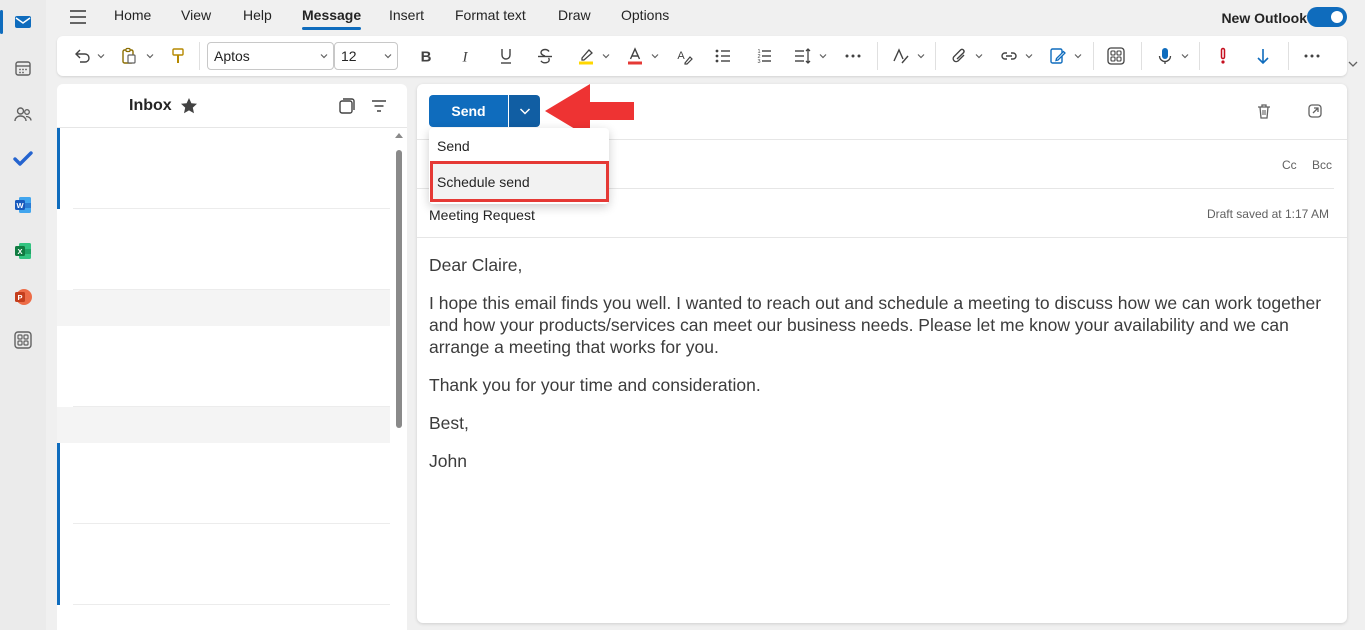 The height and width of the screenshot is (630, 1365). What do you see at coordinates (23, 251) in the screenshot?
I see `excel-icon: X` at bounding box center [23, 251].